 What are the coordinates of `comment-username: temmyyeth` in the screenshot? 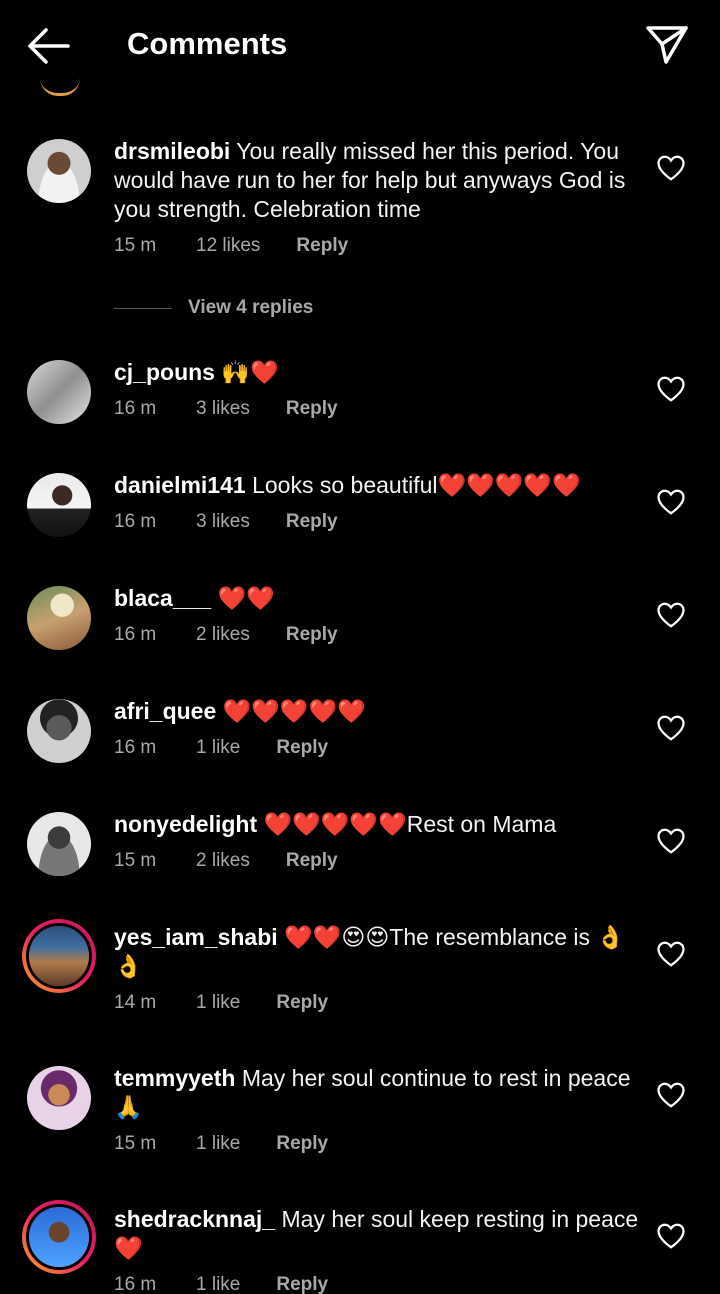 It's located at (174, 1078).